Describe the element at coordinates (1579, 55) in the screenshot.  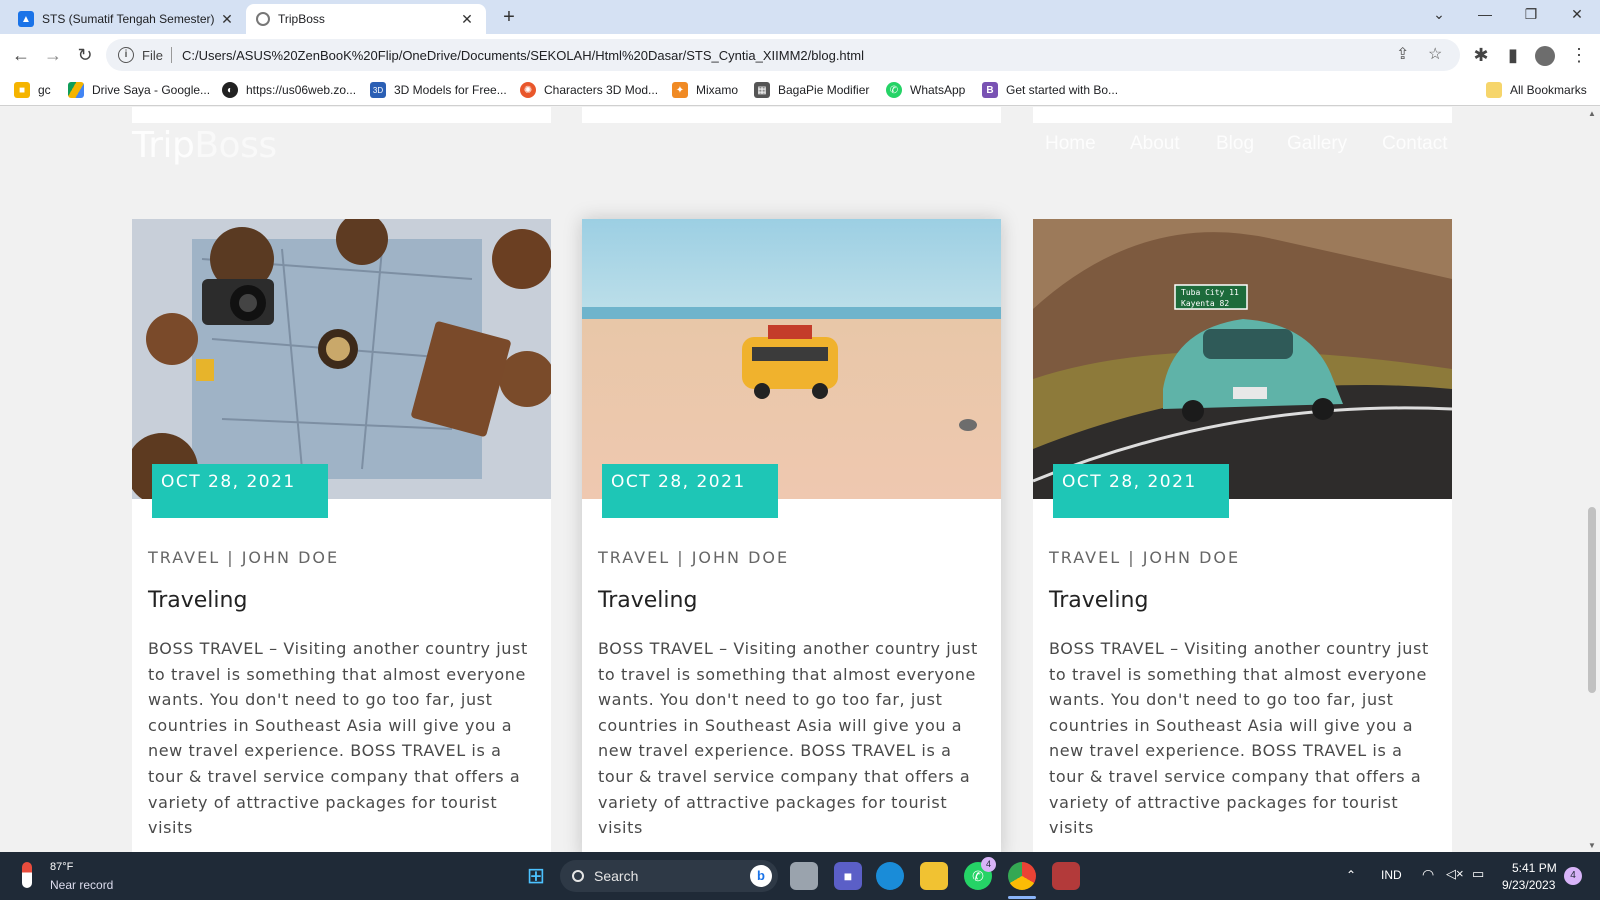
I see `menu-icon: ⋮` at that location.